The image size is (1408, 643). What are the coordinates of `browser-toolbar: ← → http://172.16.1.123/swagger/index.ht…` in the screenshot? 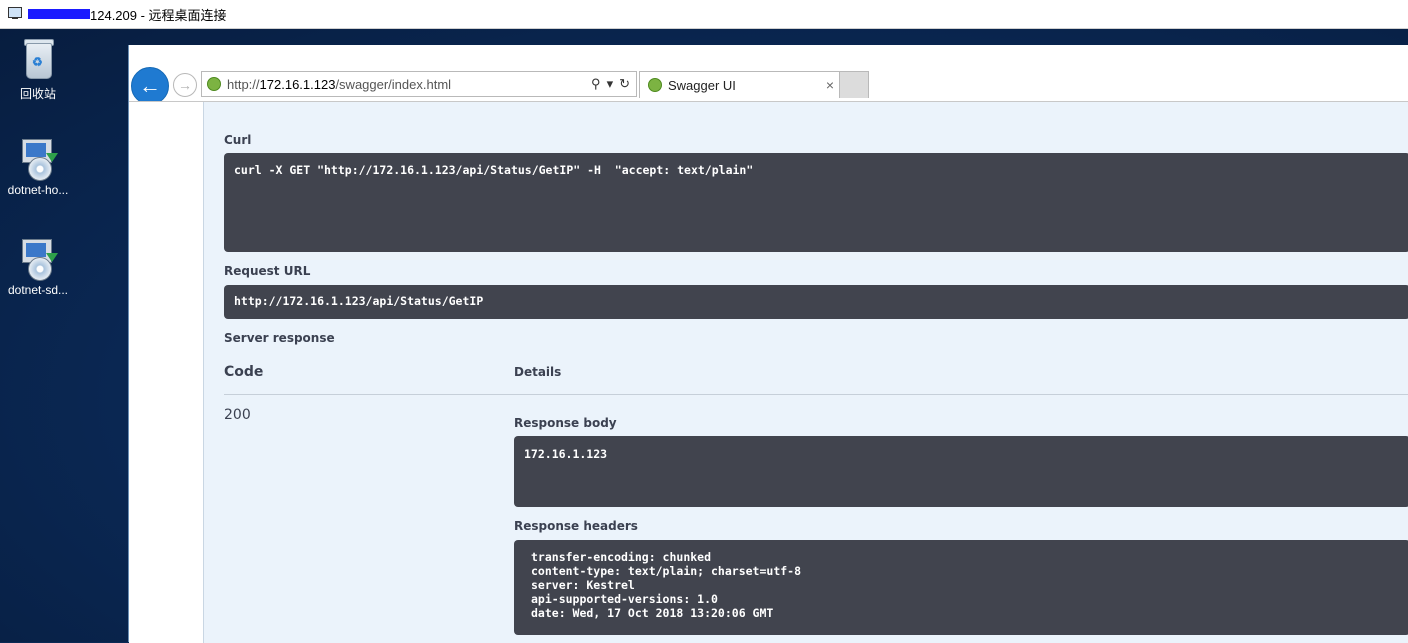 It's located at (768, 86).